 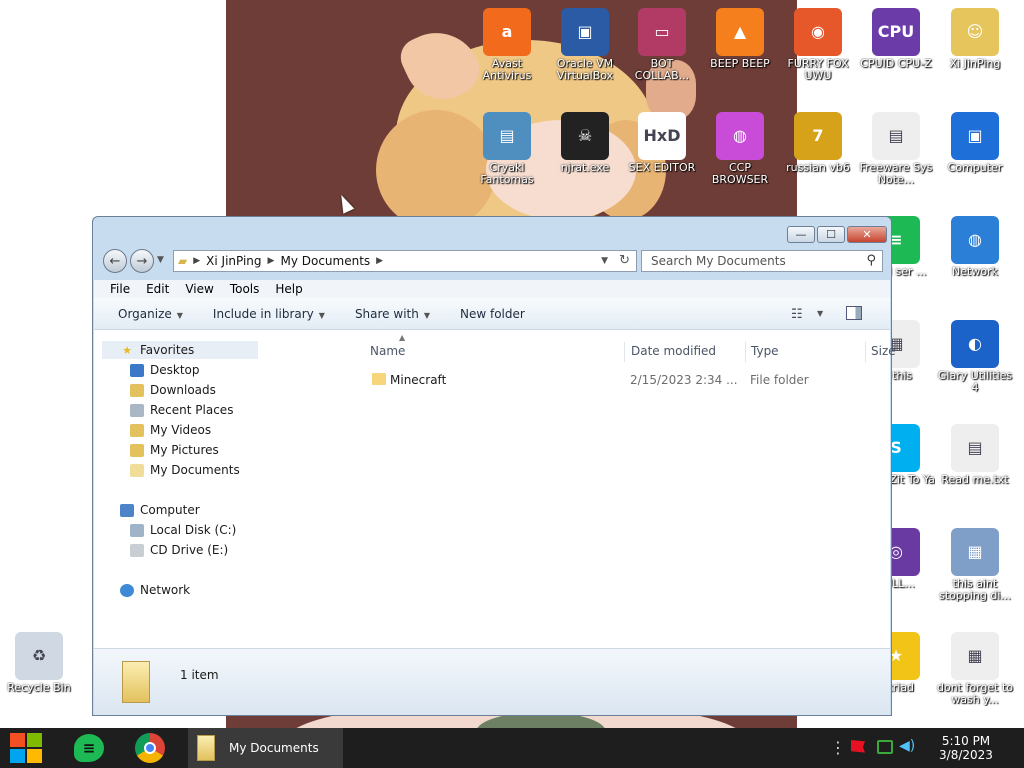 I want to click on maximize-button: ☐, so click(x=831, y=234).